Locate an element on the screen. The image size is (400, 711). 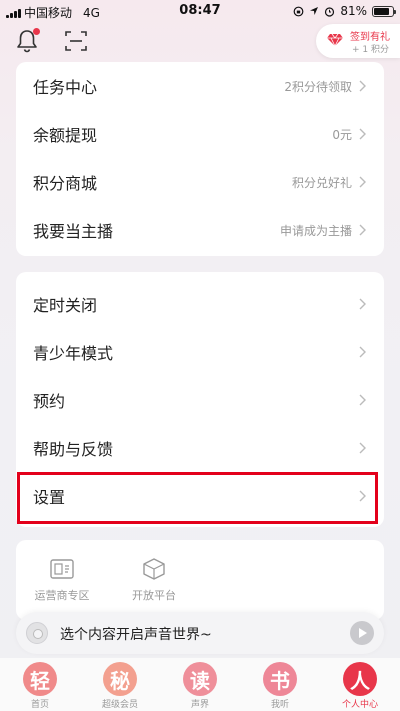
menu-item-points-mall: 积分商城 积分兑好礼 is located at coordinates (200, 182).